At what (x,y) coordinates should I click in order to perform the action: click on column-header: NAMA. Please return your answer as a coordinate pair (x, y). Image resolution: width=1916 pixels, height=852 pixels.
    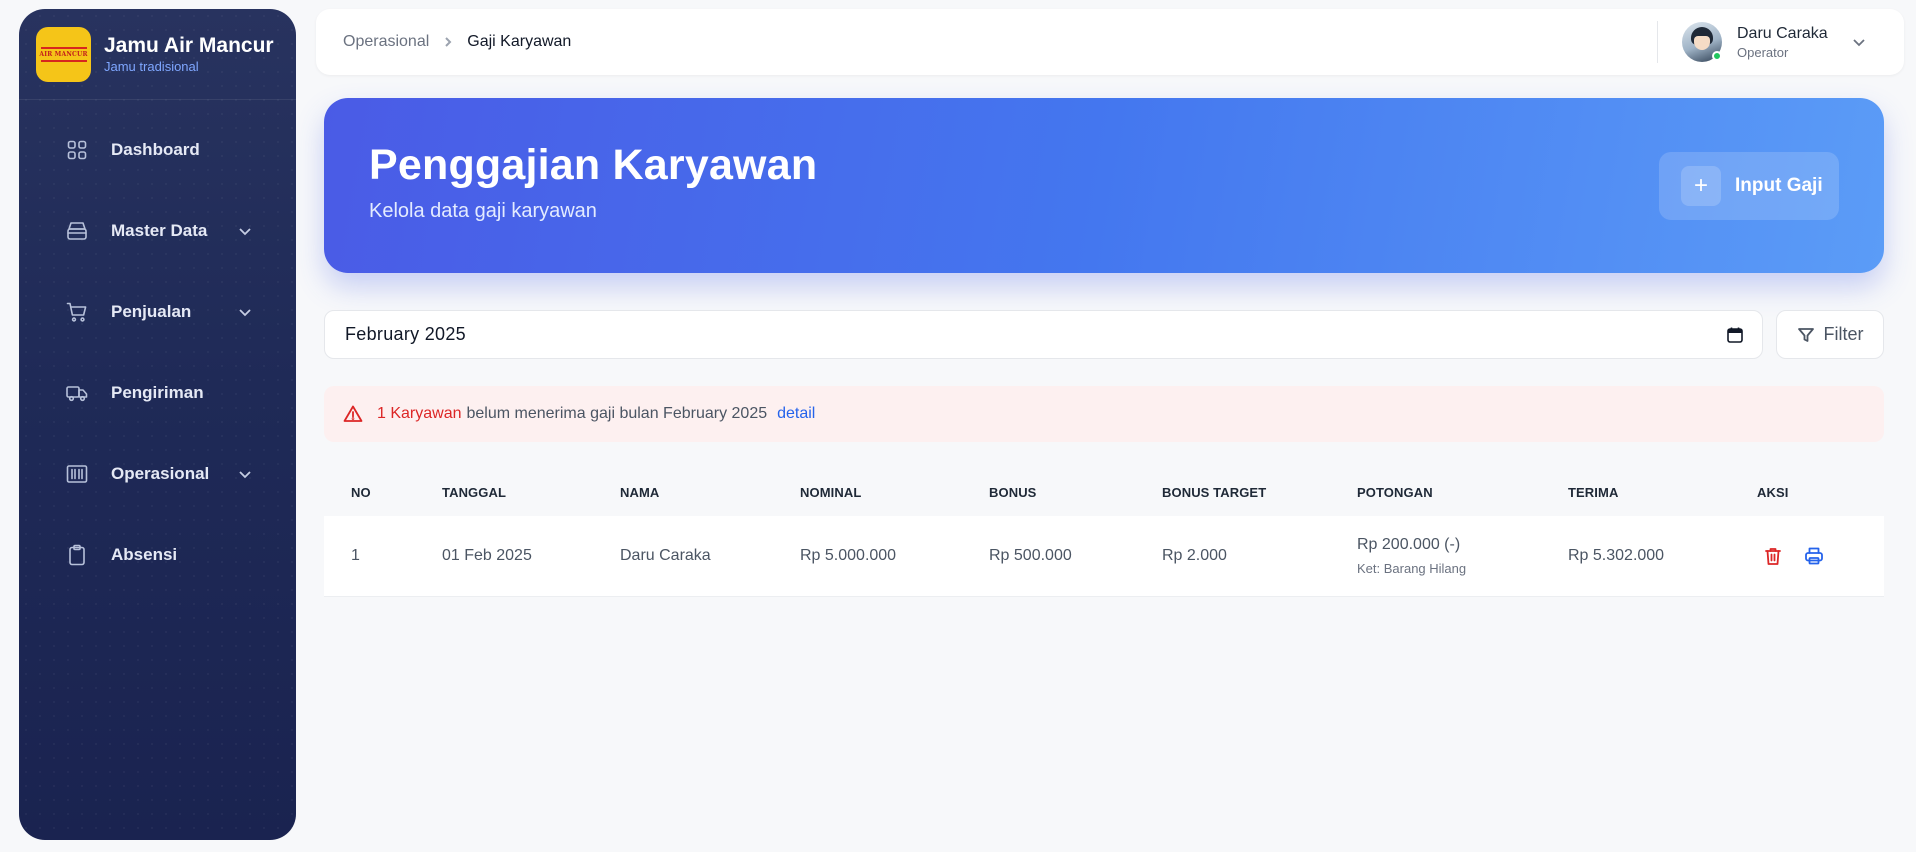
    Looking at the image, I should click on (640, 492).